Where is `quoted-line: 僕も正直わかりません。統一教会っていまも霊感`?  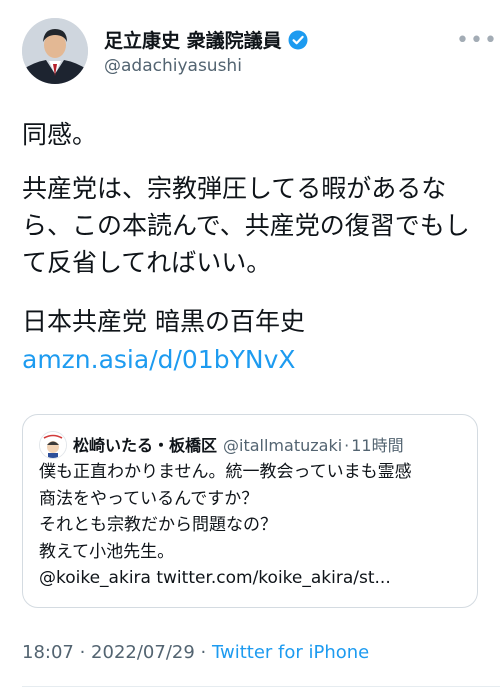 quoted-line: 僕も正直わかりません。統一教会っていまも霊感 is located at coordinates (225, 472).